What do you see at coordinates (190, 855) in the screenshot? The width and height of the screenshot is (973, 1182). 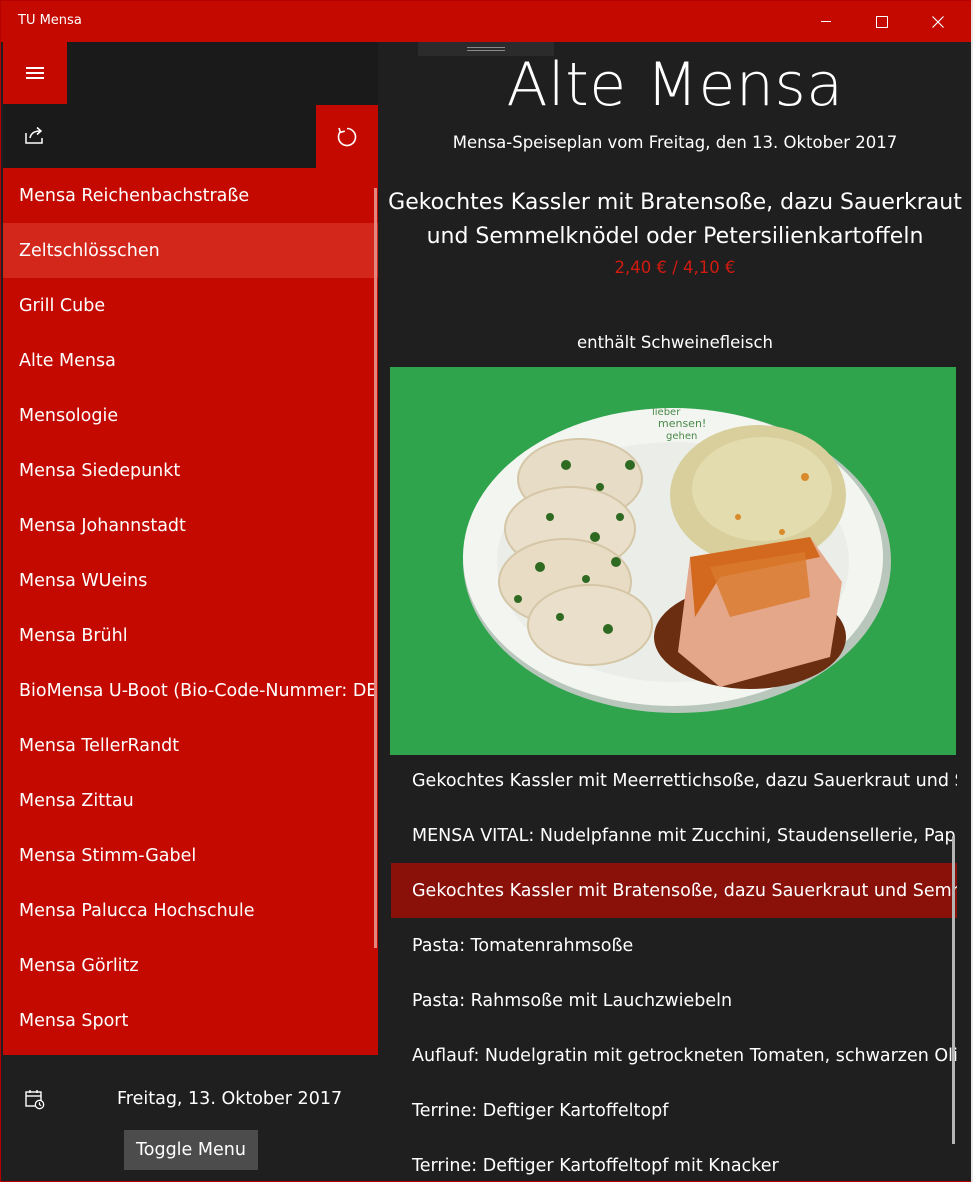 I see `mensa-item: Mensa Stimm-Gabel` at bounding box center [190, 855].